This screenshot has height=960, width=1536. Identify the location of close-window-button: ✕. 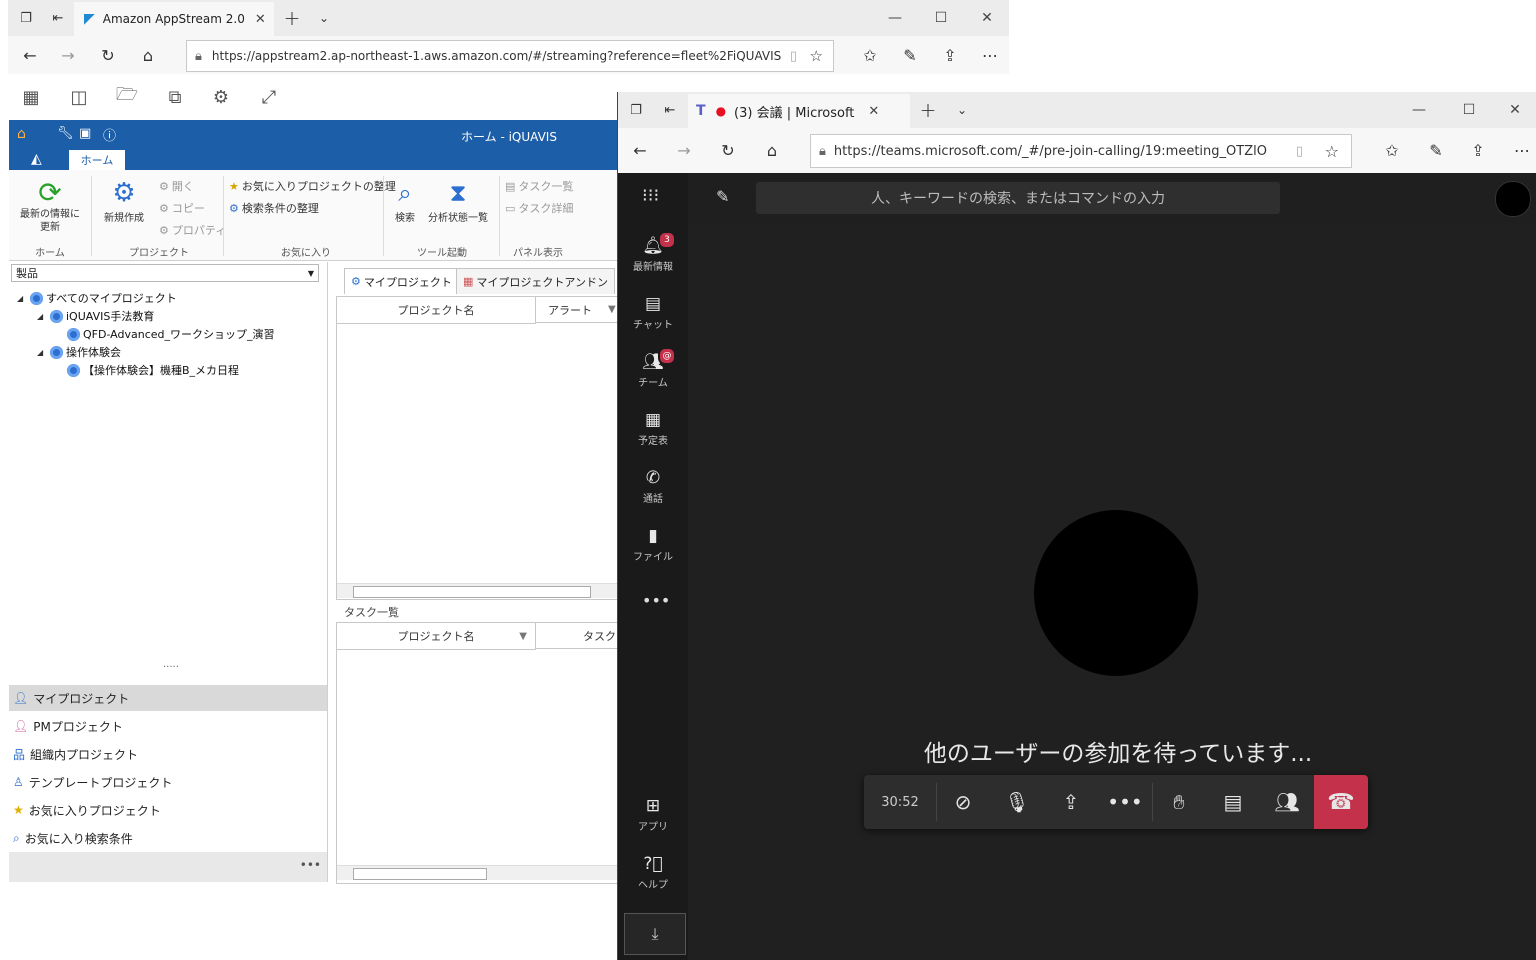
(987, 18).